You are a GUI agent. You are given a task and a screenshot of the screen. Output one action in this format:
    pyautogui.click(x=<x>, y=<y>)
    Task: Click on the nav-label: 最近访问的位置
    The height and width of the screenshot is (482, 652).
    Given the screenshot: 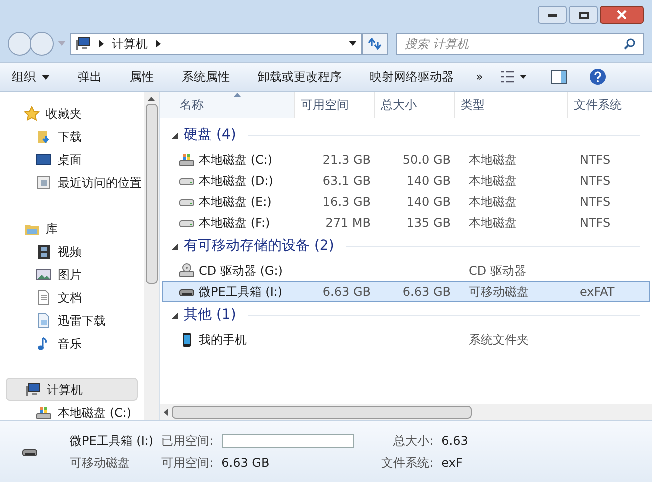 What is the action you would take?
    pyautogui.click(x=100, y=183)
    